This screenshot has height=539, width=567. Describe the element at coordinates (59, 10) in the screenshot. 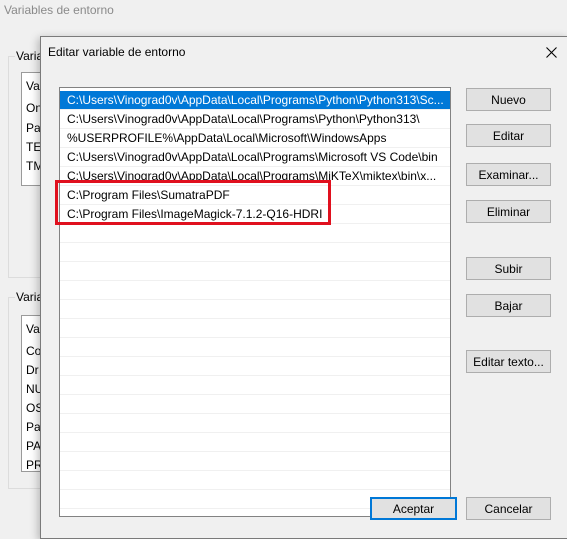

I see `parent-window-title: Variables de entorno` at that location.